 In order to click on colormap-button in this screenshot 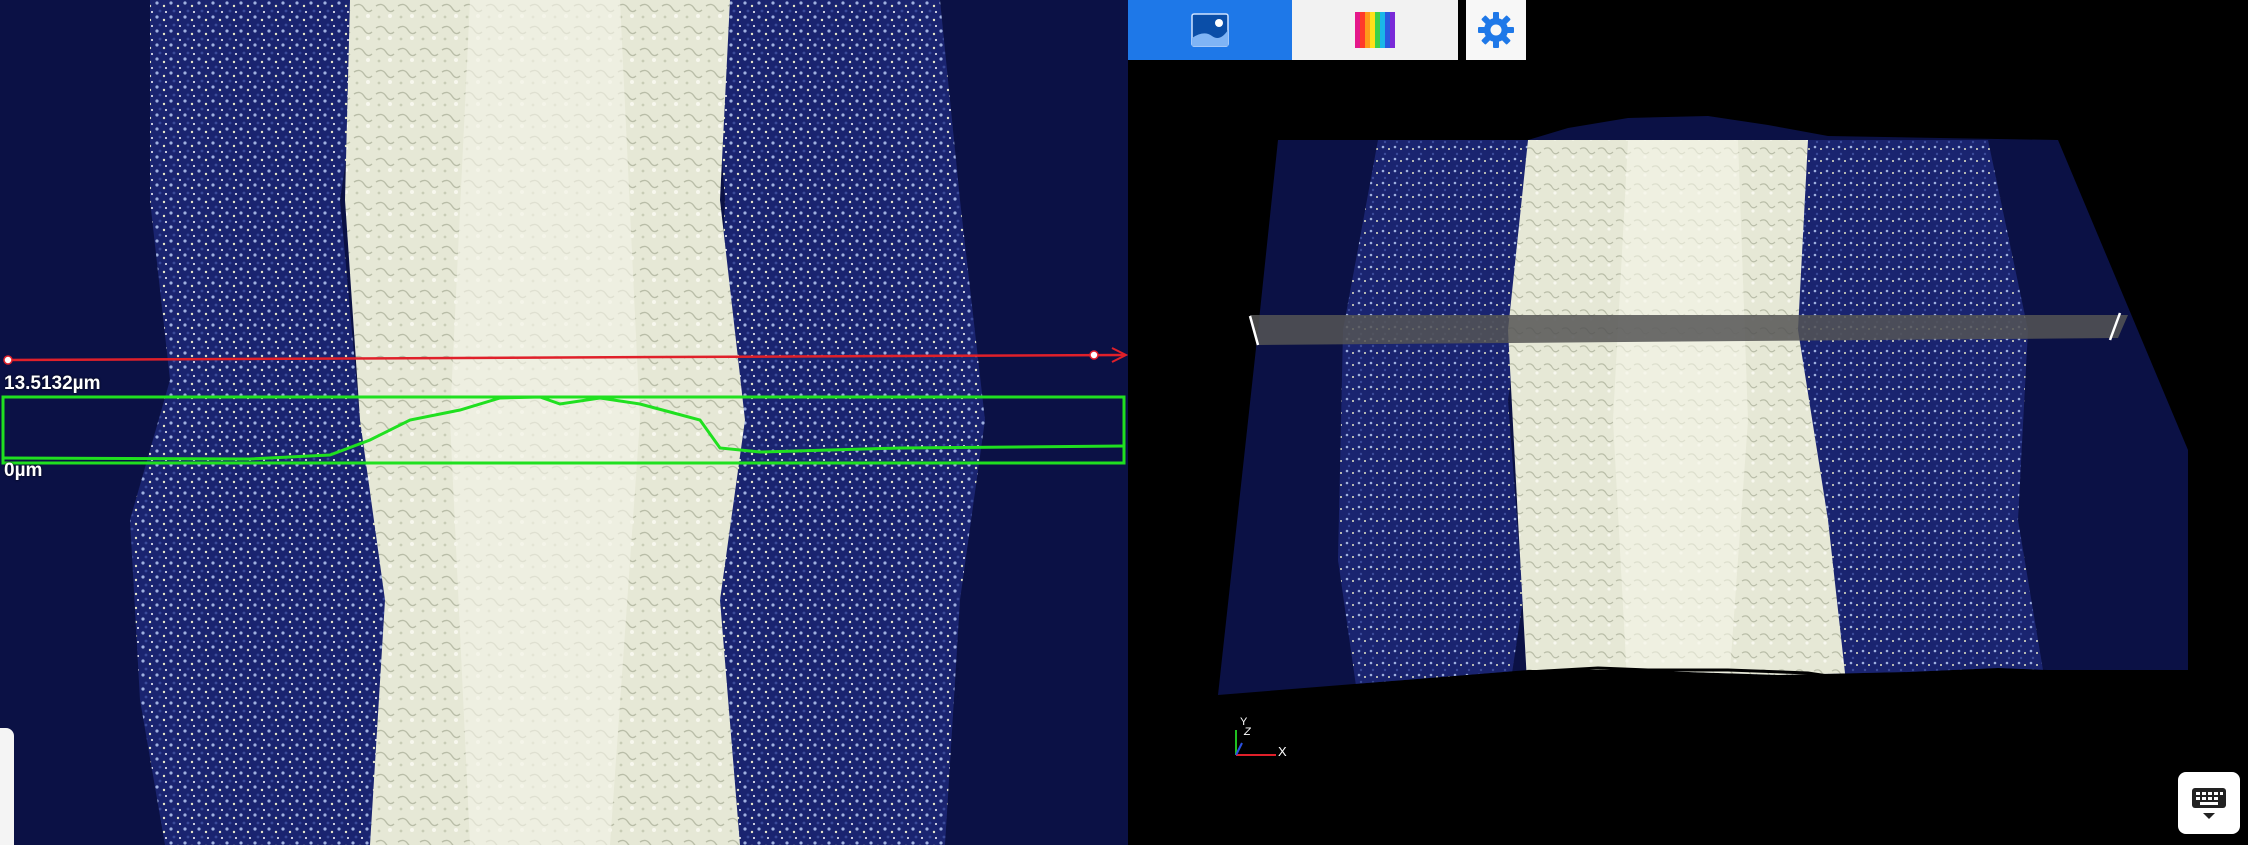, I will do `click(1375, 30)`.